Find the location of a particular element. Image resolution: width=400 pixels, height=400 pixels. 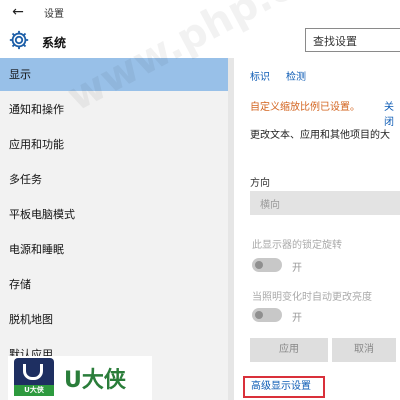

custom-scale-off-link: 关闭 is located at coordinates (392, 113).